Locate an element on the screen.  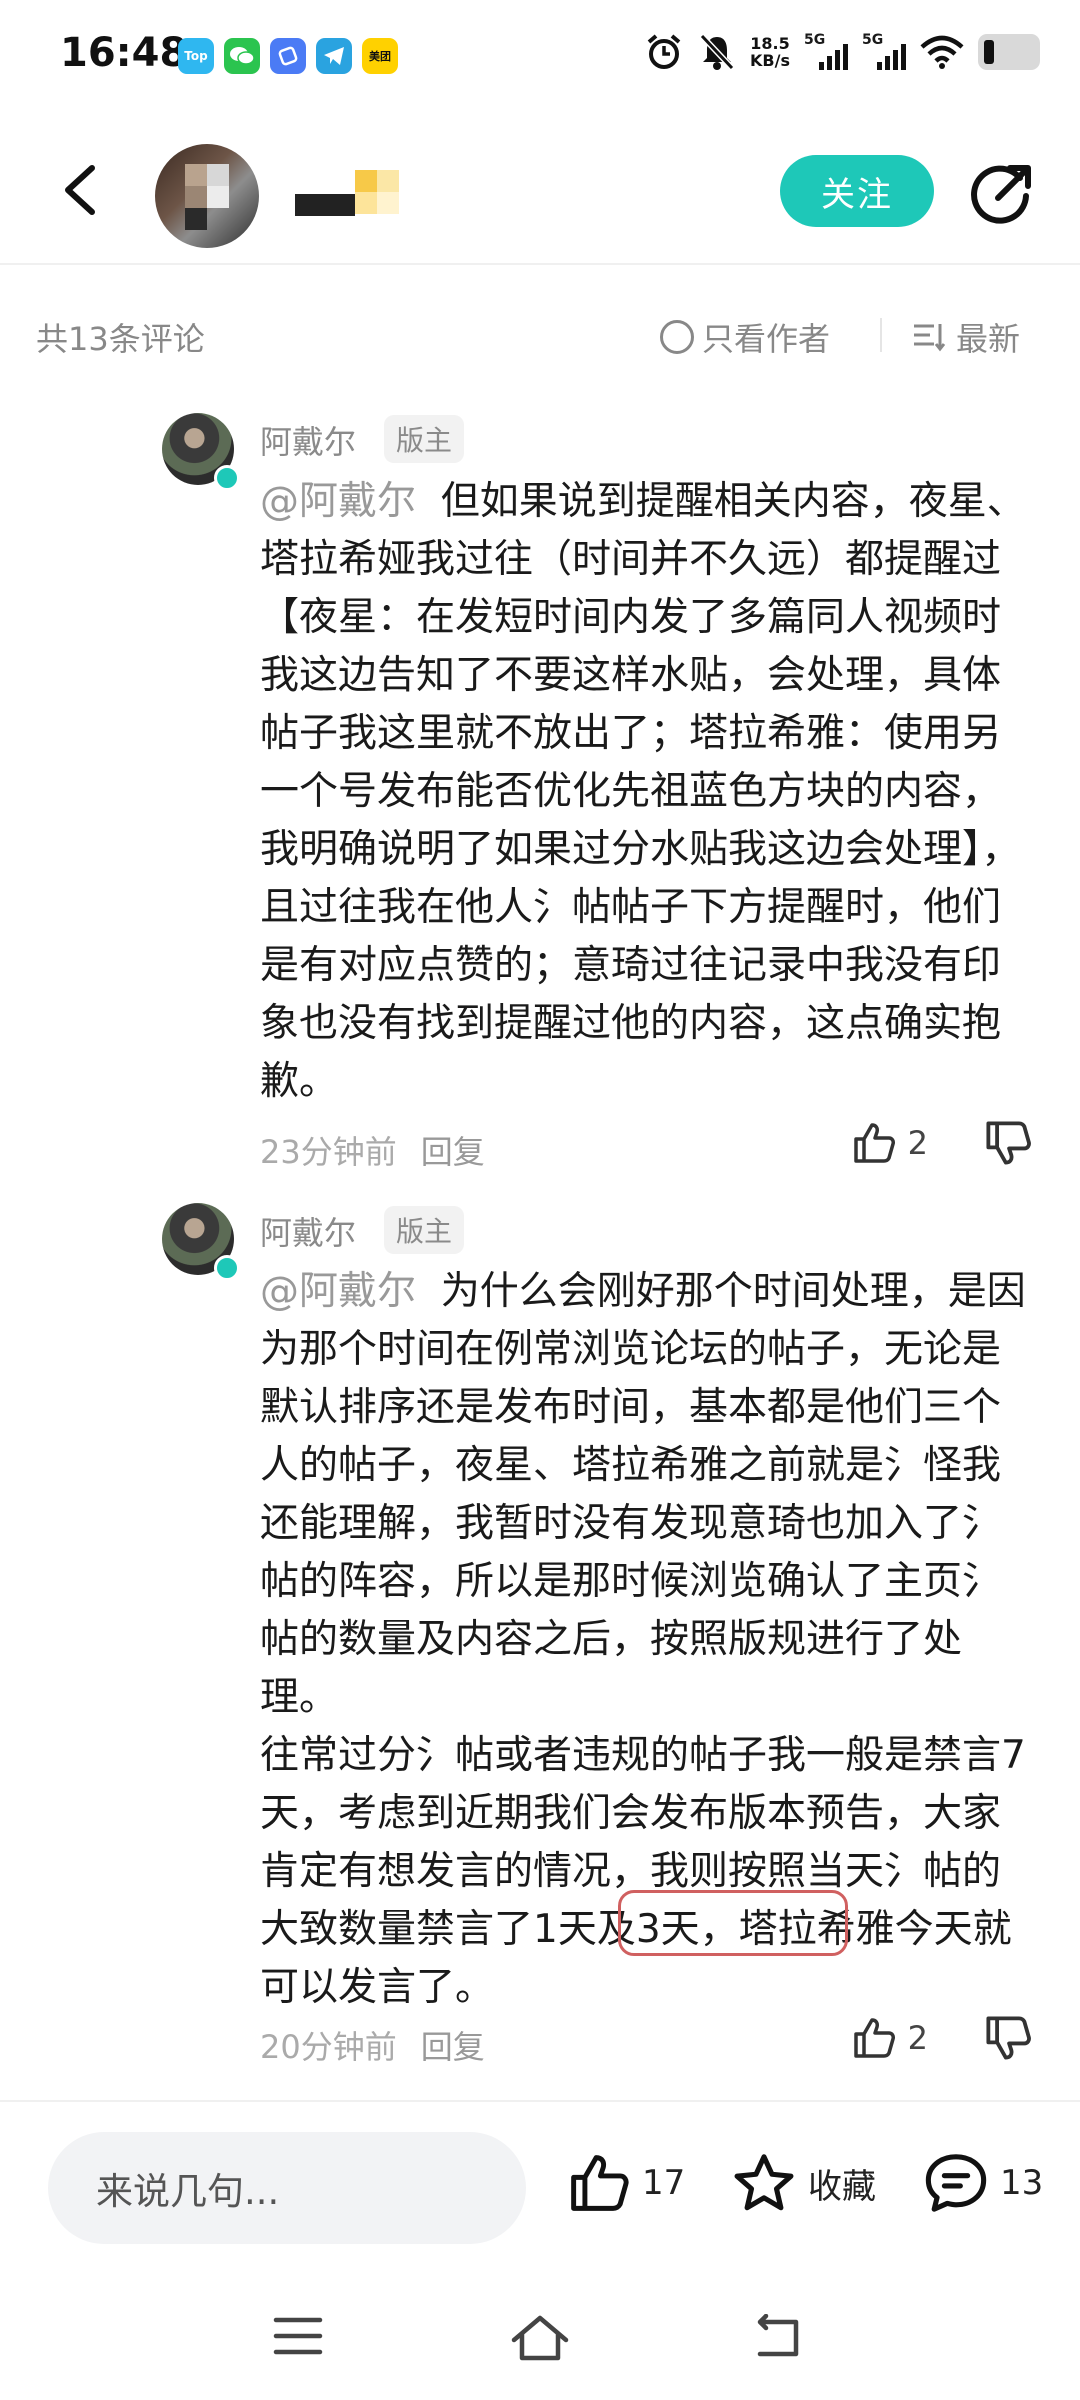
comment-filter-bar: 共13条评论 只看作者 最新 is located at coordinates (540, 336).